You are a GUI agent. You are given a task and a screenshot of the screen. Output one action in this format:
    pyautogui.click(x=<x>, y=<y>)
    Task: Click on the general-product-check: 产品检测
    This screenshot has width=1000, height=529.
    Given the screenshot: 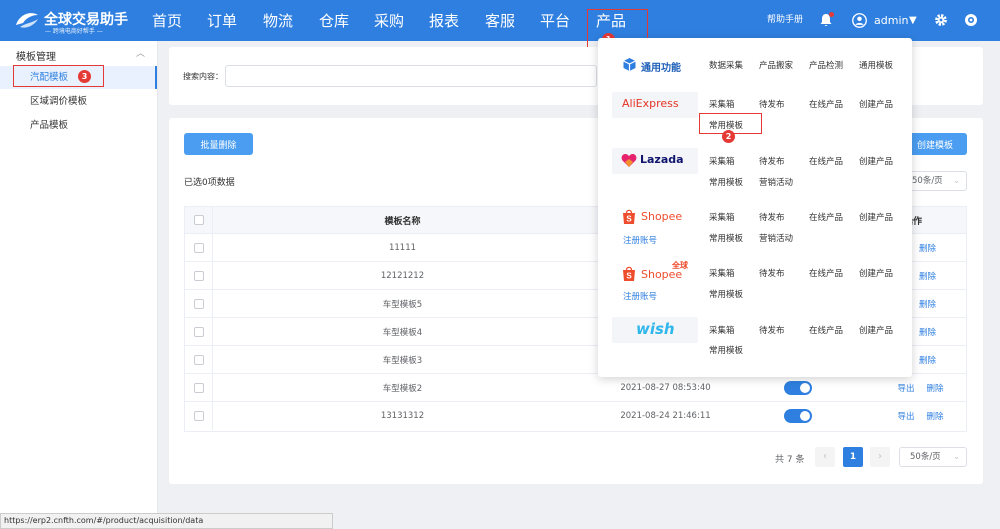 What is the action you would take?
    pyautogui.click(x=826, y=65)
    